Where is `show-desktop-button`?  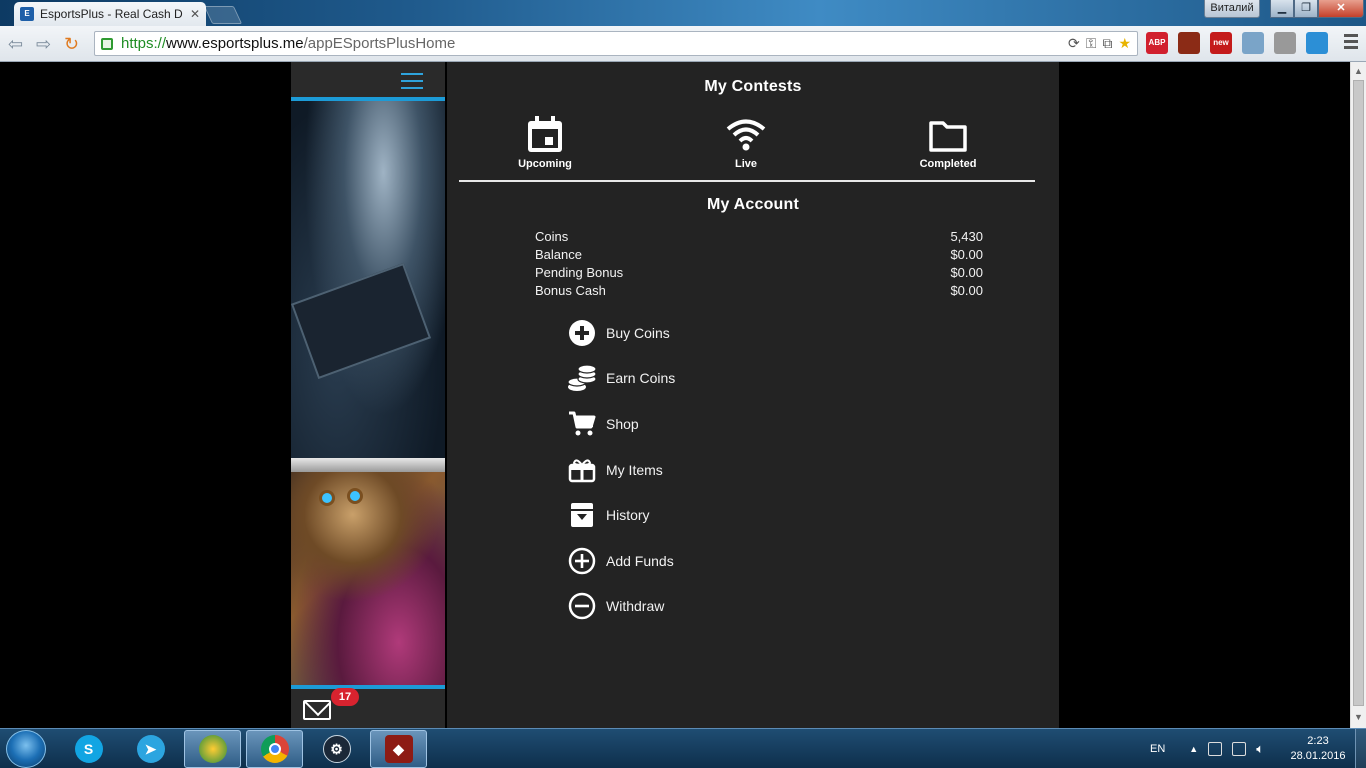
show-desktop-button is located at coordinates (1360, 748).